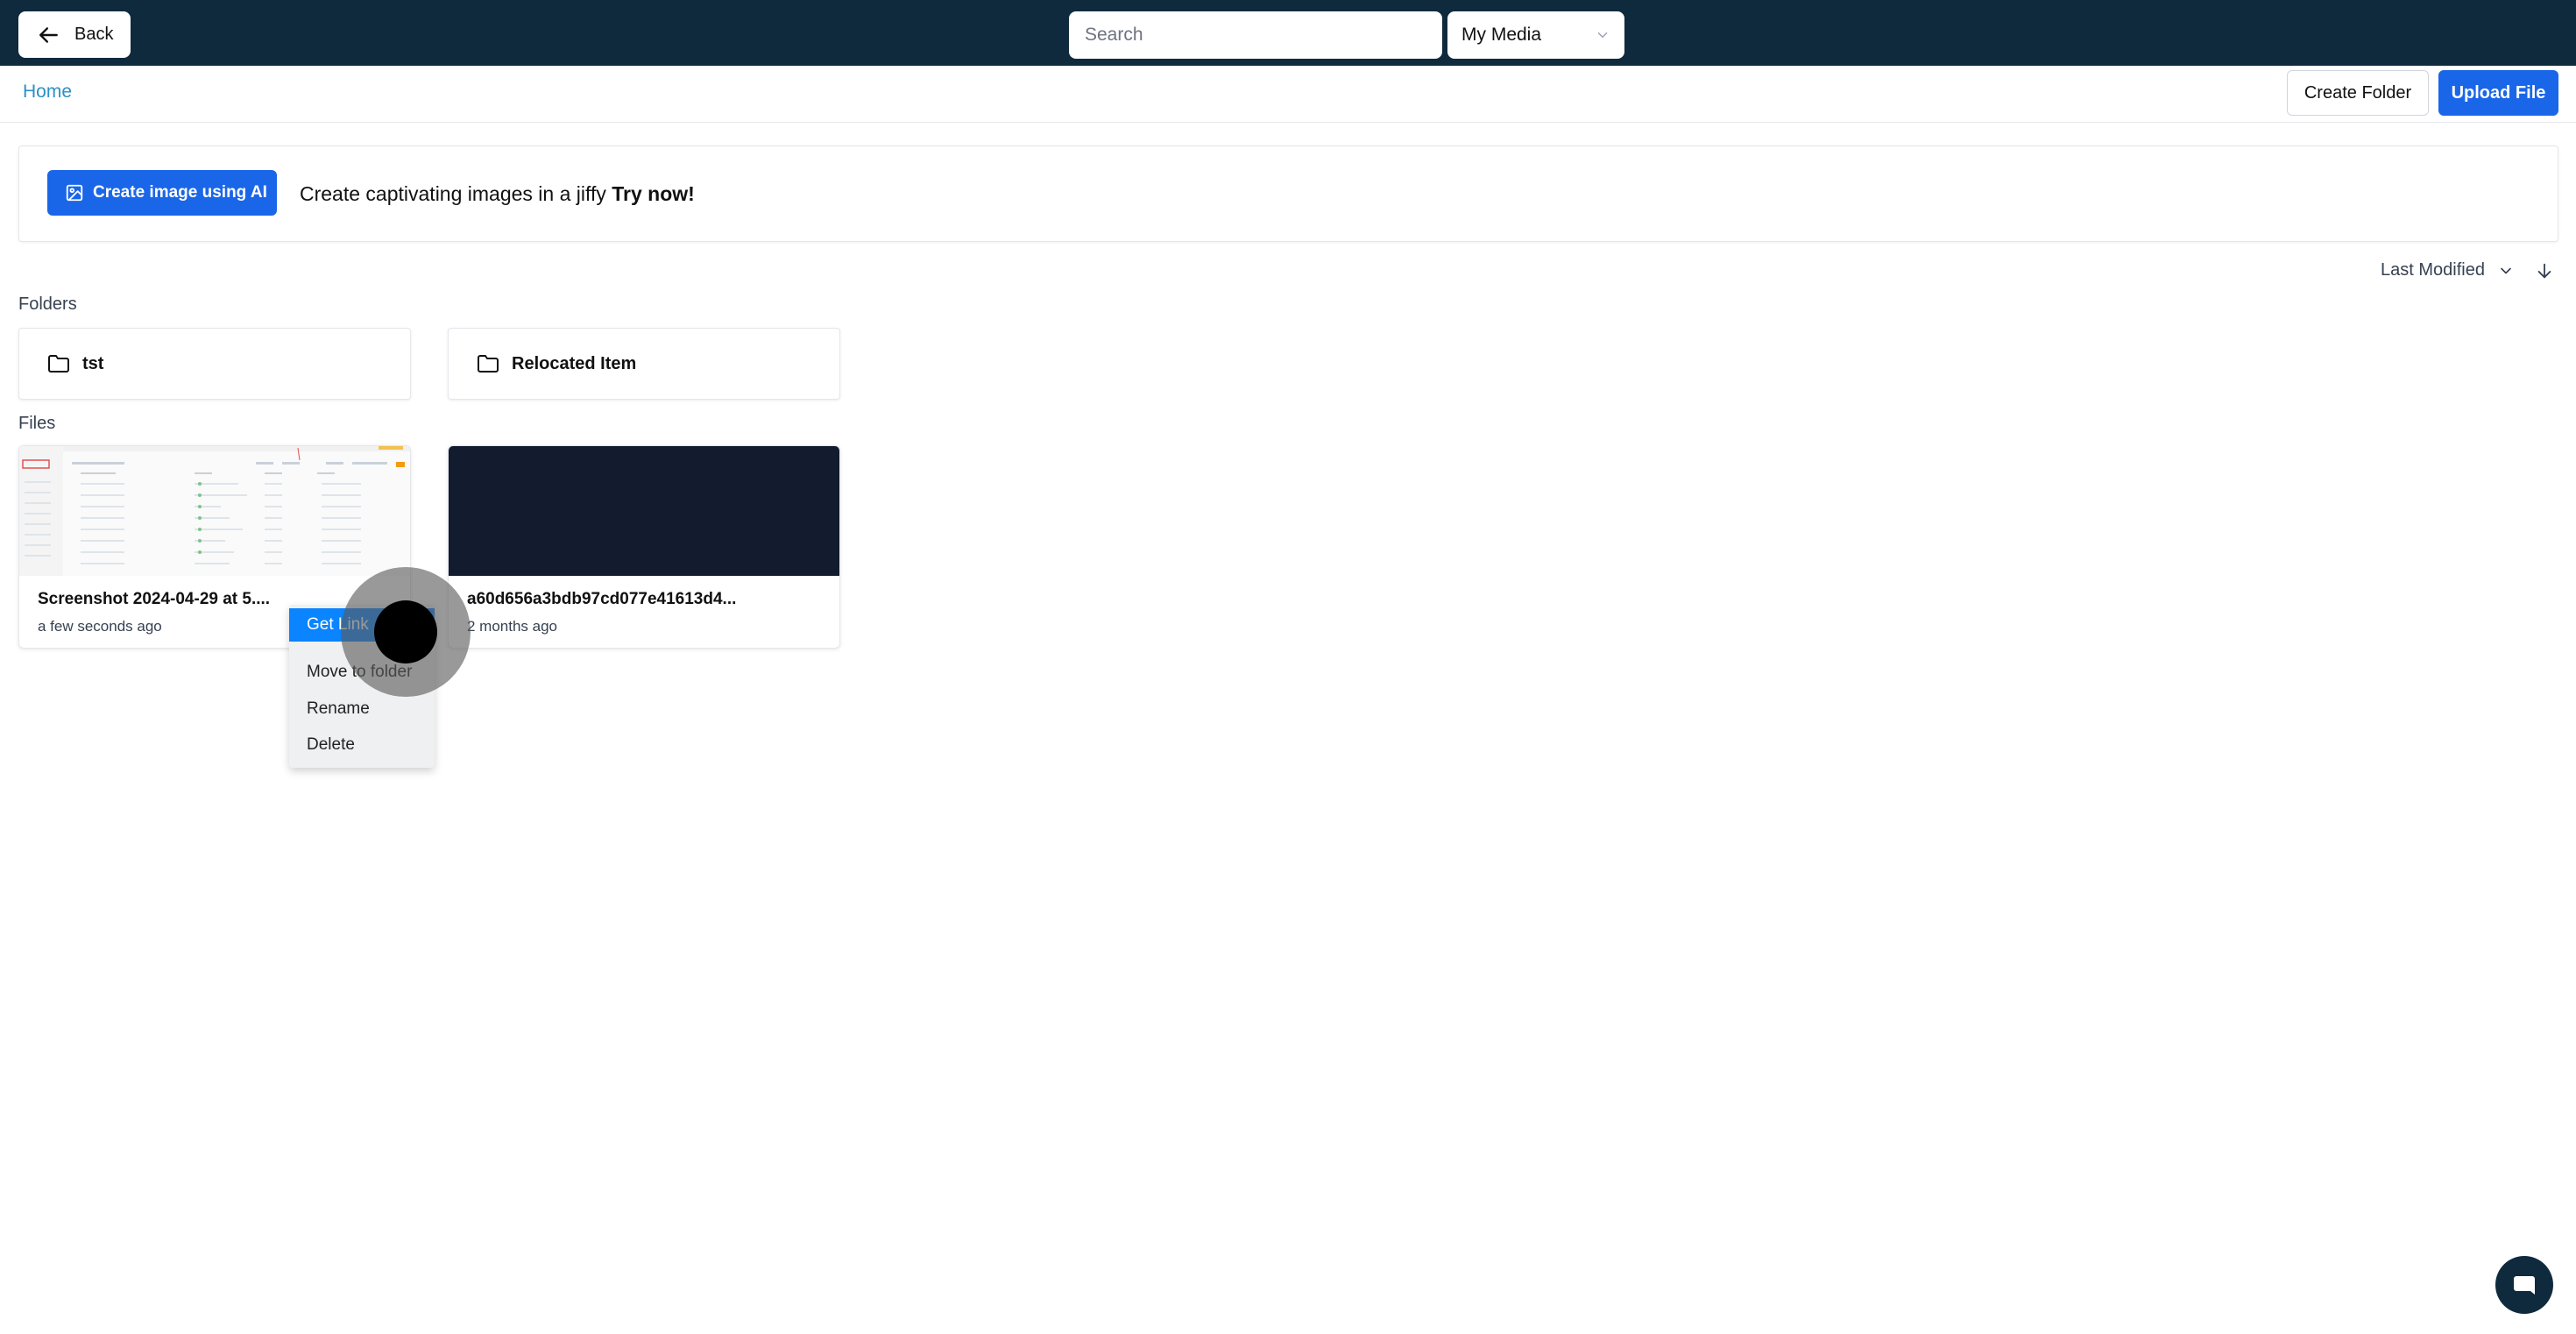  I want to click on sort-label: Last Modified, so click(2433, 270).